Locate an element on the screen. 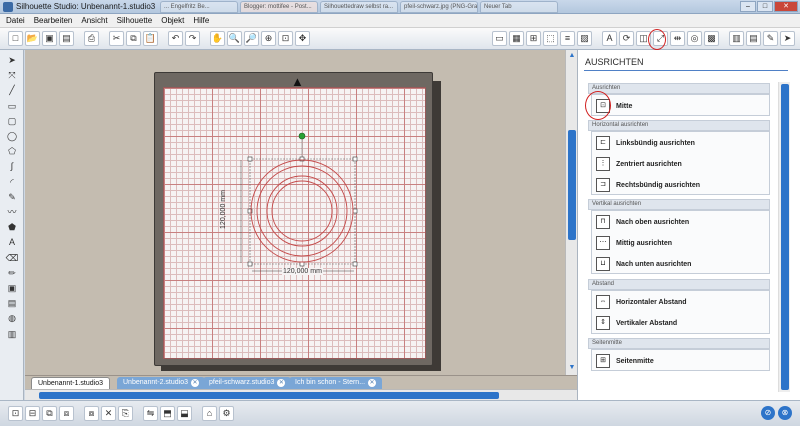 This screenshot has height=426, width=800. group-icon: ⊡ is located at coordinates (15, 413).